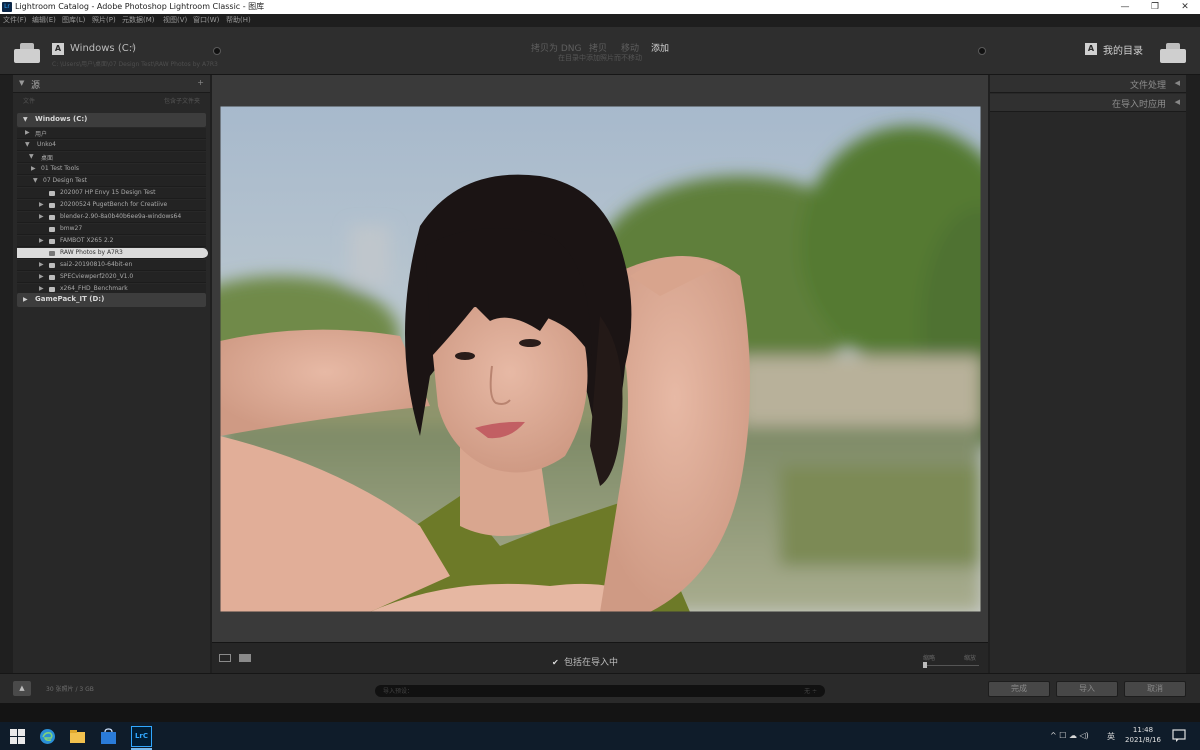  I want to click on folder-name: 用户, so click(41, 134).